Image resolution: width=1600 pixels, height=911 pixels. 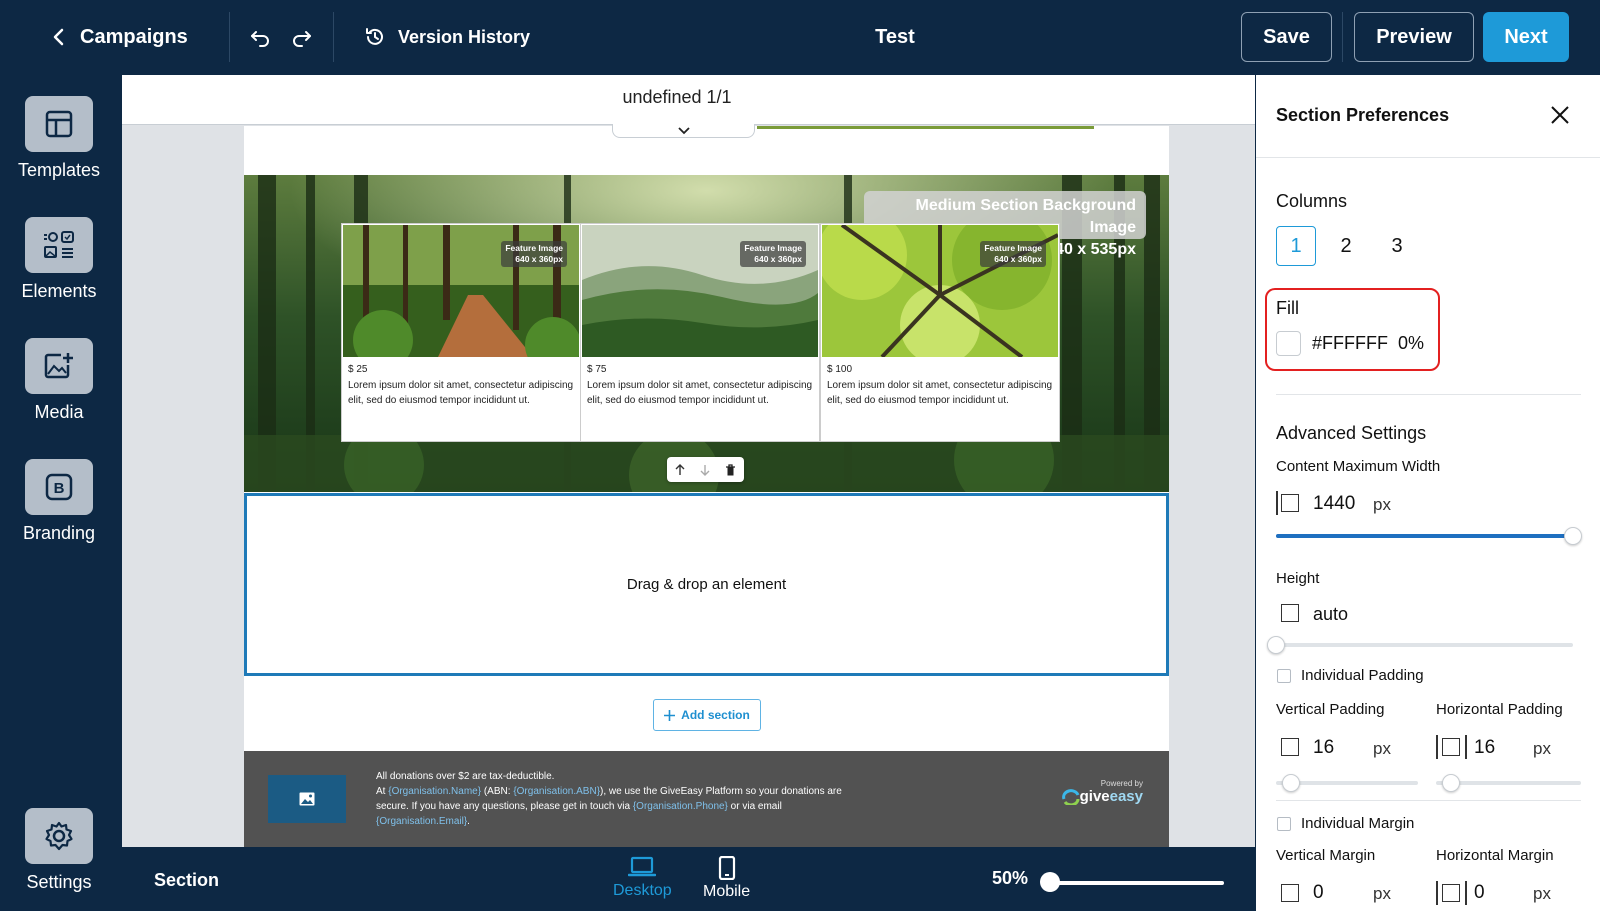 I want to click on feature-image-size-tag: Feature Image 640 x 360px, so click(x=534, y=254).